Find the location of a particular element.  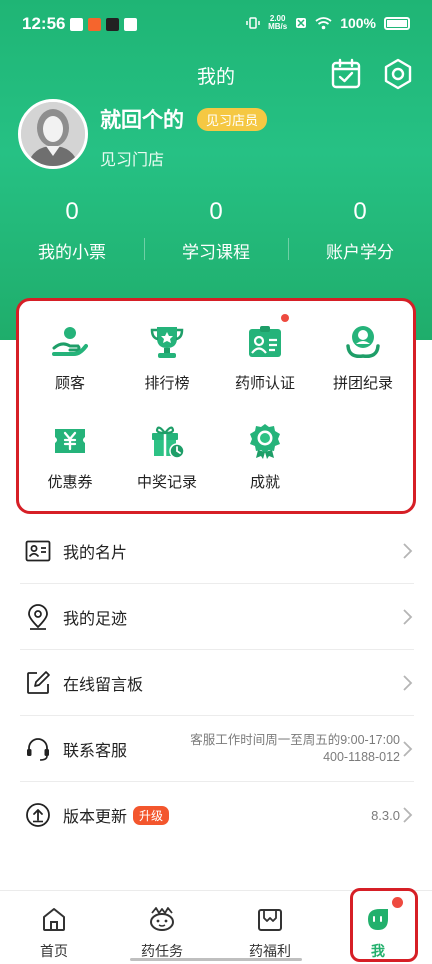

headset-icon is located at coordinates (38, 749).